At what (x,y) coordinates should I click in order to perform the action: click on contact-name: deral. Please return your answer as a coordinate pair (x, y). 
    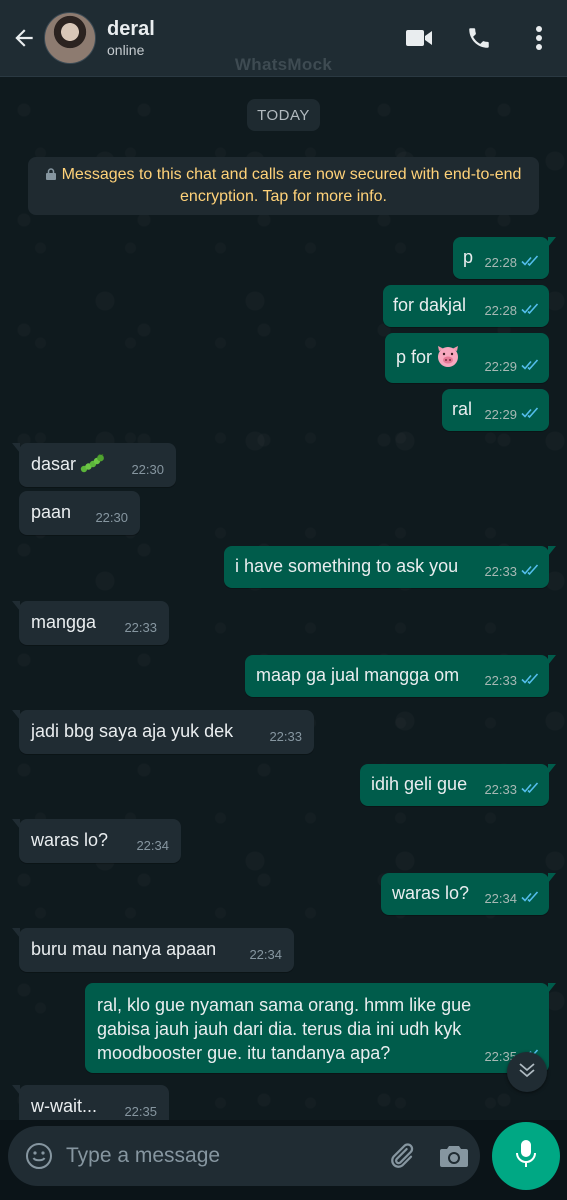
    Looking at the image, I should click on (131, 29).